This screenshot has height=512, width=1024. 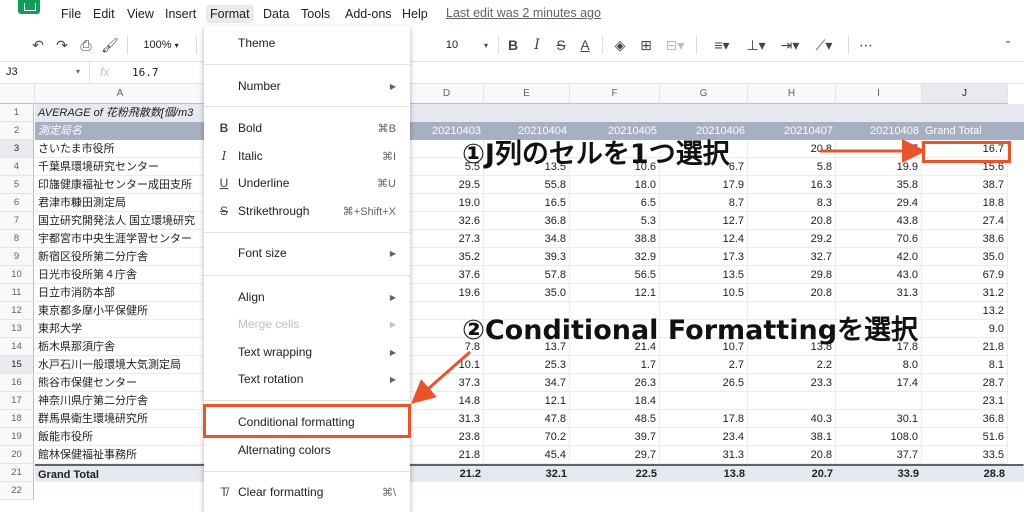 I want to click on grand-total-cell: 13.8, so click(x=704, y=474).